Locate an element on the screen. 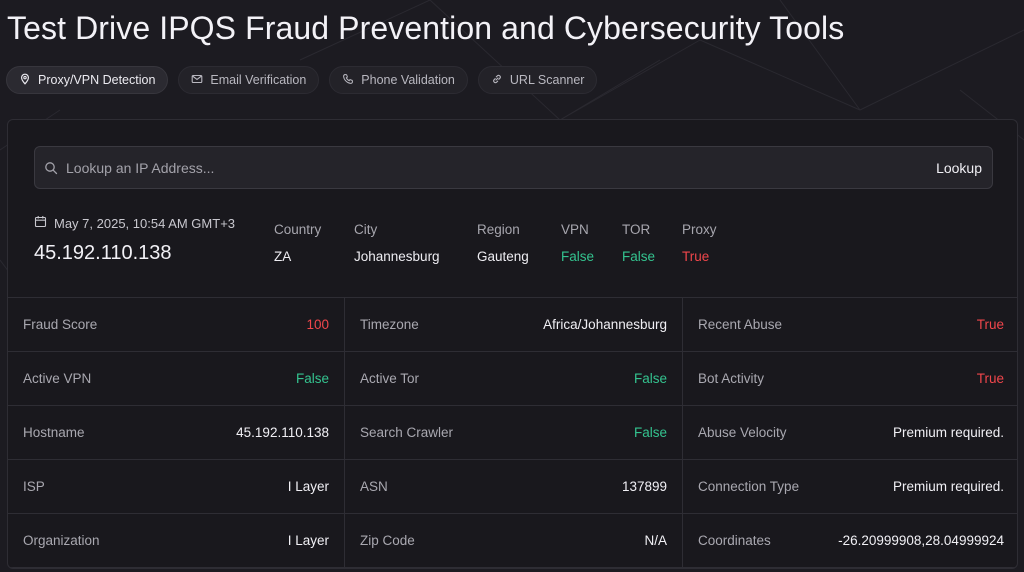 The width and height of the screenshot is (1024, 572). calendar-icon is located at coordinates (40, 223).